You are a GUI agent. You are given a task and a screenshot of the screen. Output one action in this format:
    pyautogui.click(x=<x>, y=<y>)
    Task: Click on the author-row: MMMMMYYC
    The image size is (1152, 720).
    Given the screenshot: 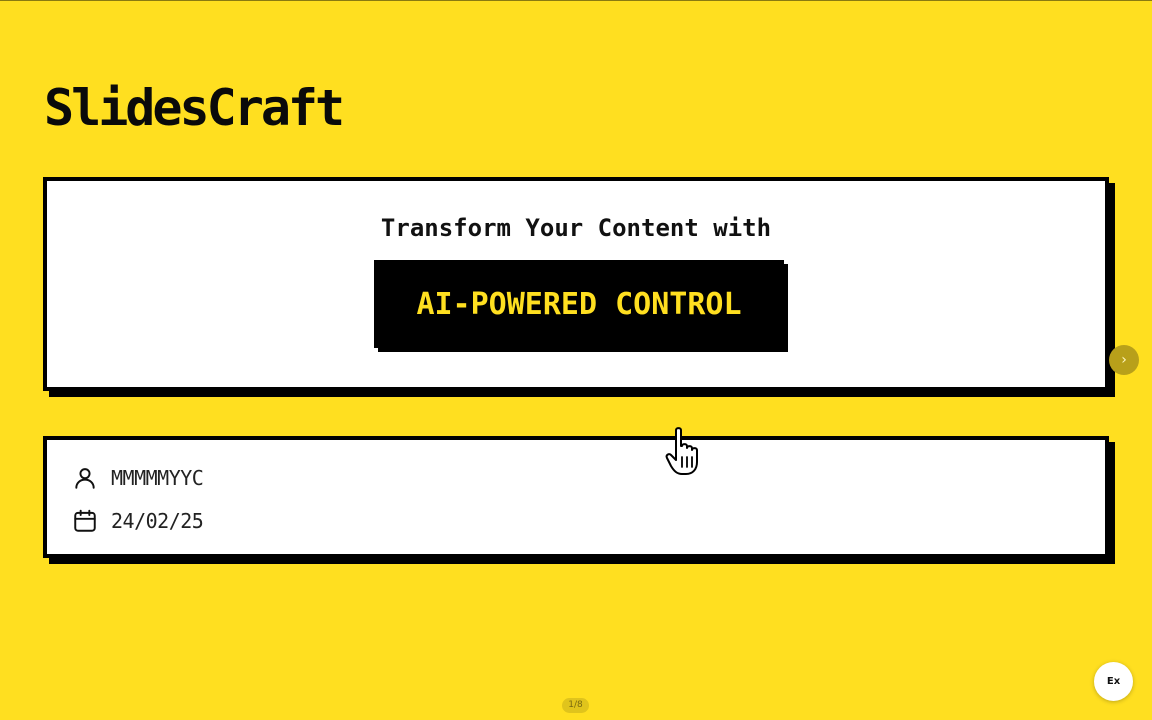 What is the action you would take?
    pyautogui.click(x=137, y=478)
    